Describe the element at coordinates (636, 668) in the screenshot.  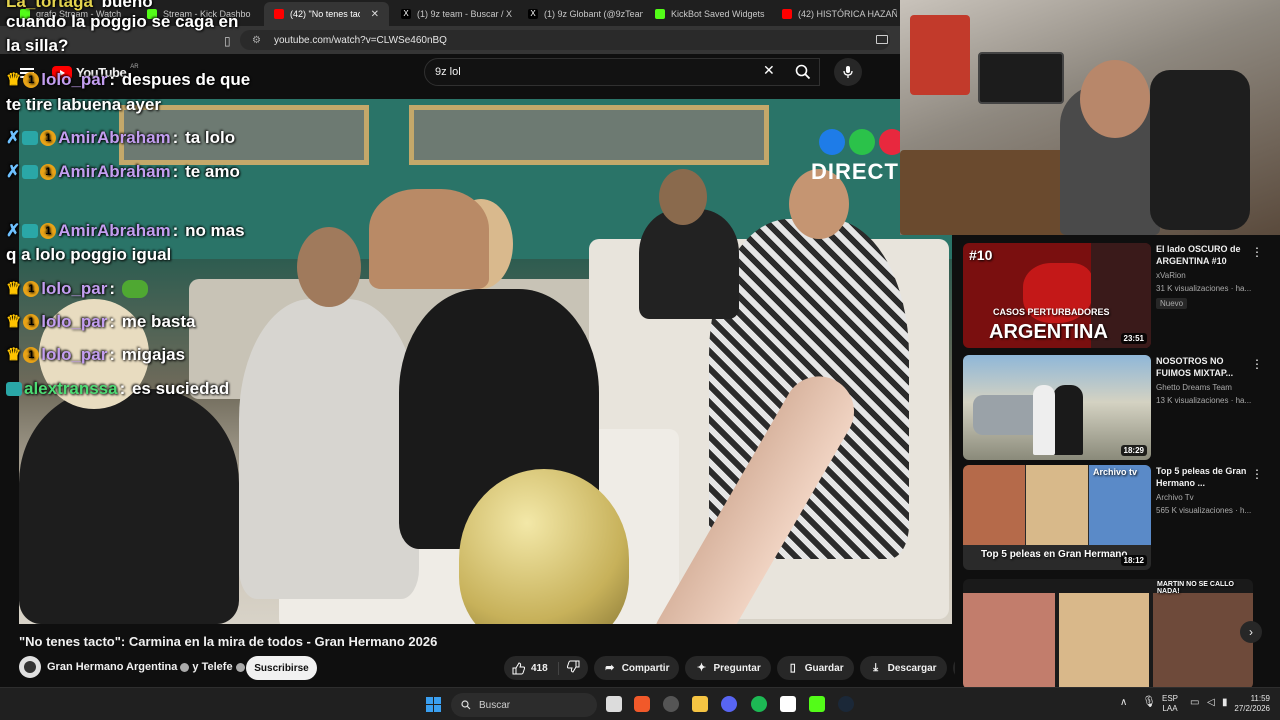
I see `share-button: ➦ Compartir` at that location.